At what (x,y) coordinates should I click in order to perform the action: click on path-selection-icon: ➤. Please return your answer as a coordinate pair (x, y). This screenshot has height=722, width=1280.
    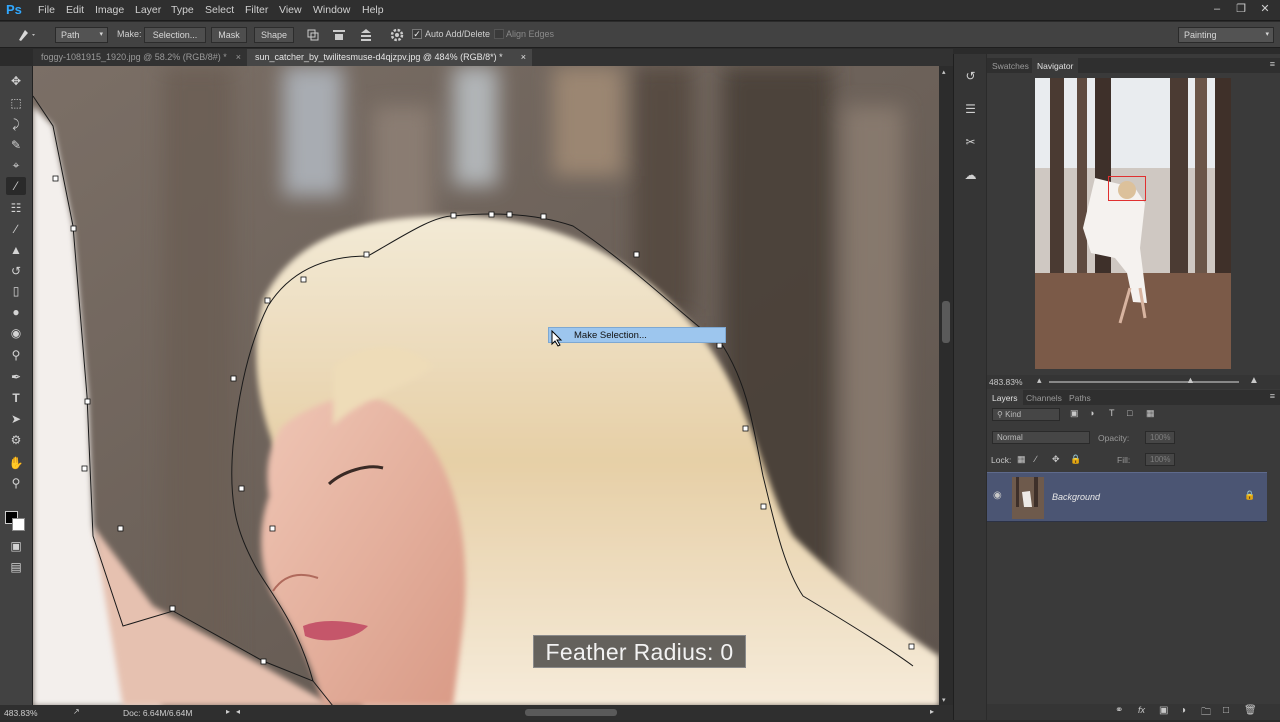
    Looking at the image, I should click on (16, 419).